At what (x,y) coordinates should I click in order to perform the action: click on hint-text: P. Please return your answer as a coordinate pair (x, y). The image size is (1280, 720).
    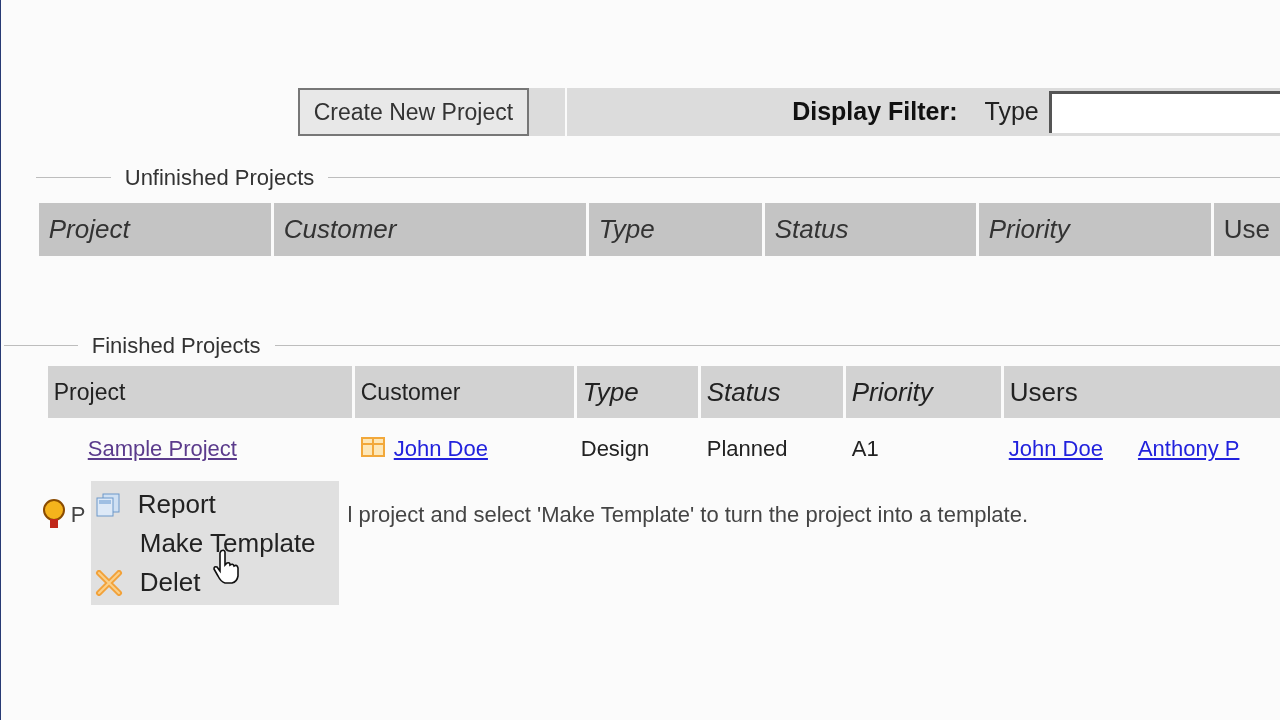
    Looking at the image, I should click on (78, 514).